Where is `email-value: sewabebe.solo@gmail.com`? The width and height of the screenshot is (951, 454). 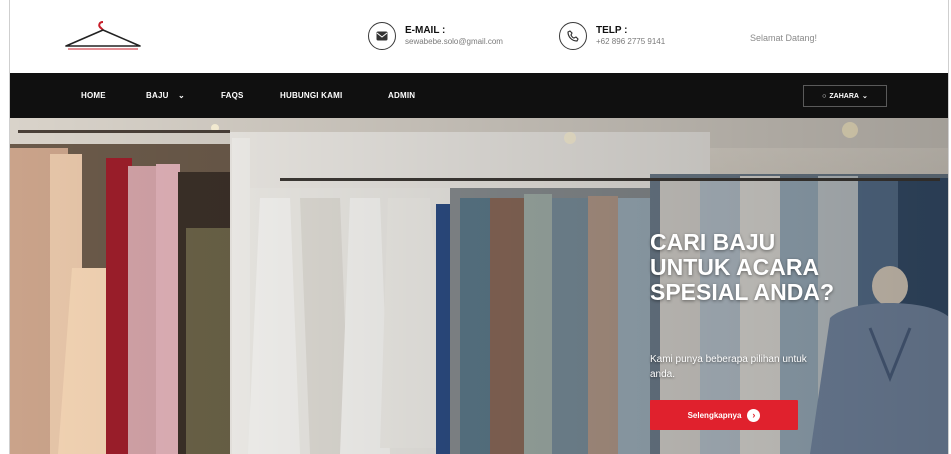 email-value: sewabebe.solo@gmail.com is located at coordinates (454, 41).